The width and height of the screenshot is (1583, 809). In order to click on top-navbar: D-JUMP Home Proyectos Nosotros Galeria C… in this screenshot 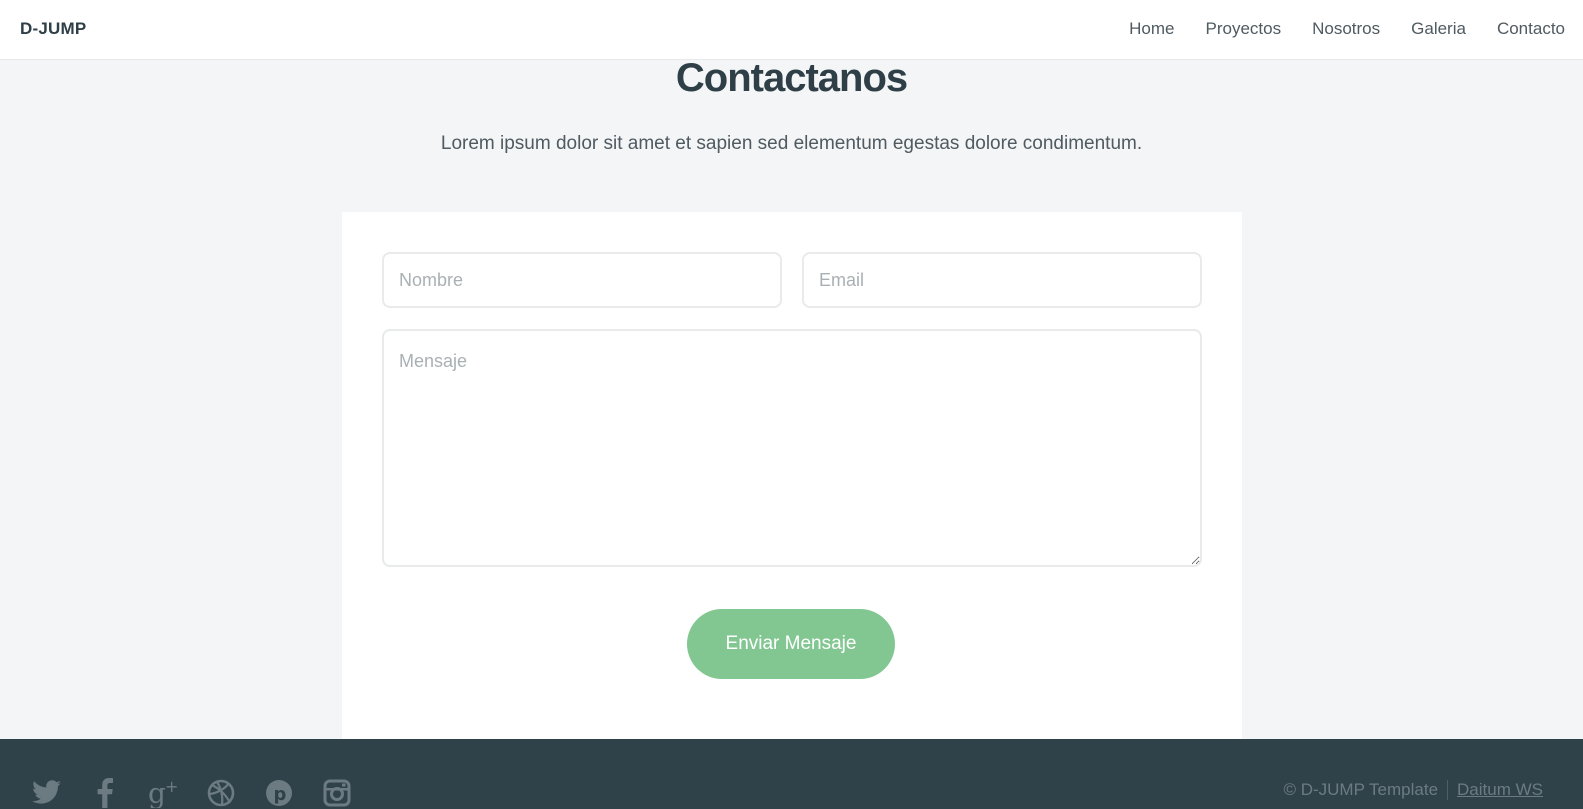, I will do `click(791, 30)`.